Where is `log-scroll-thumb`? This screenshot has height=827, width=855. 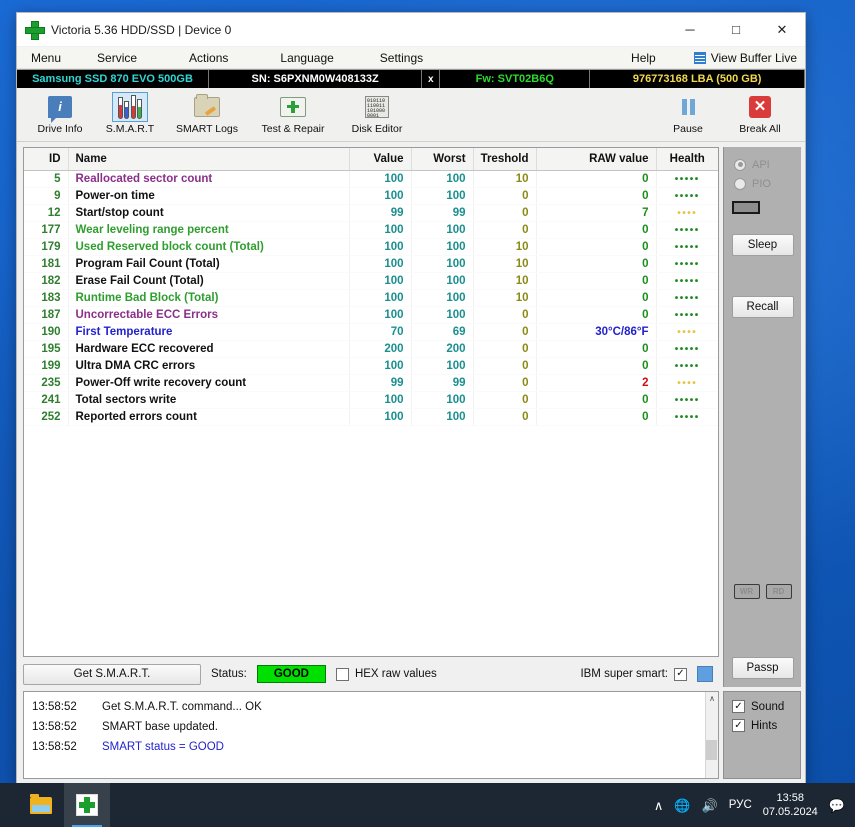 log-scroll-thumb is located at coordinates (711, 750).